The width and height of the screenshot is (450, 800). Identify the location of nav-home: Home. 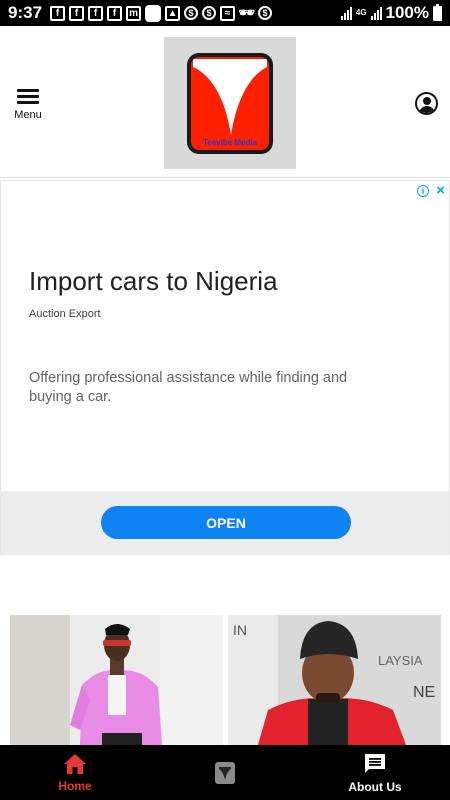
(75, 772).